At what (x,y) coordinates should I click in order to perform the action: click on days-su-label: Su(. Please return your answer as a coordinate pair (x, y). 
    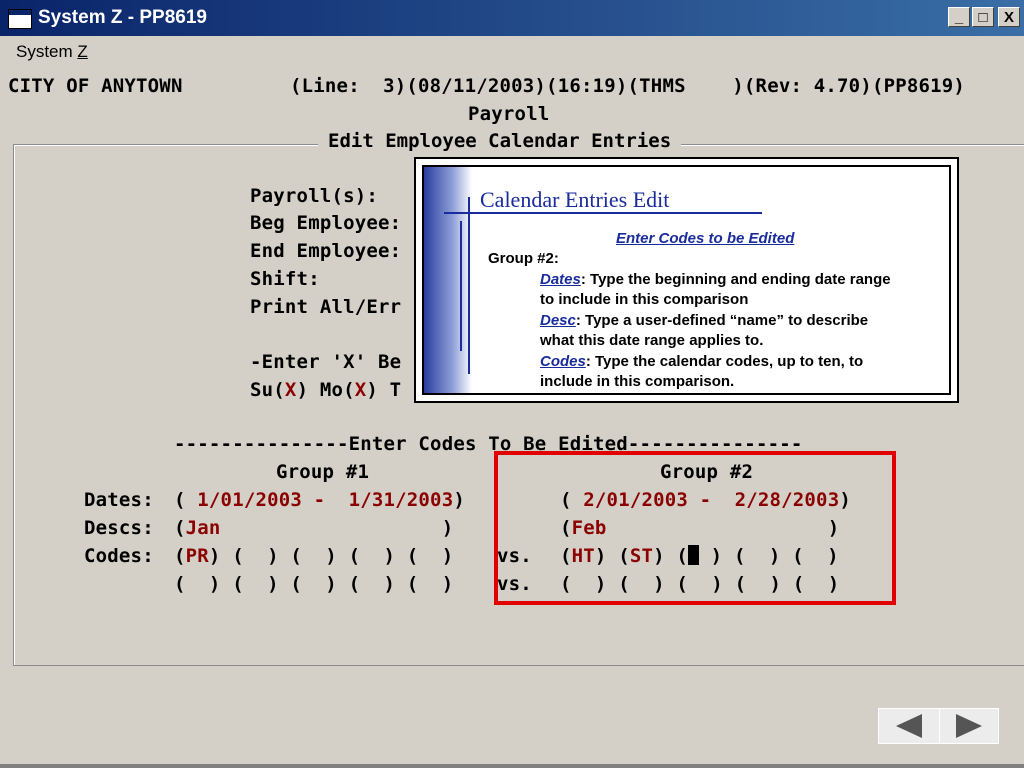
    Looking at the image, I should click on (267, 390).